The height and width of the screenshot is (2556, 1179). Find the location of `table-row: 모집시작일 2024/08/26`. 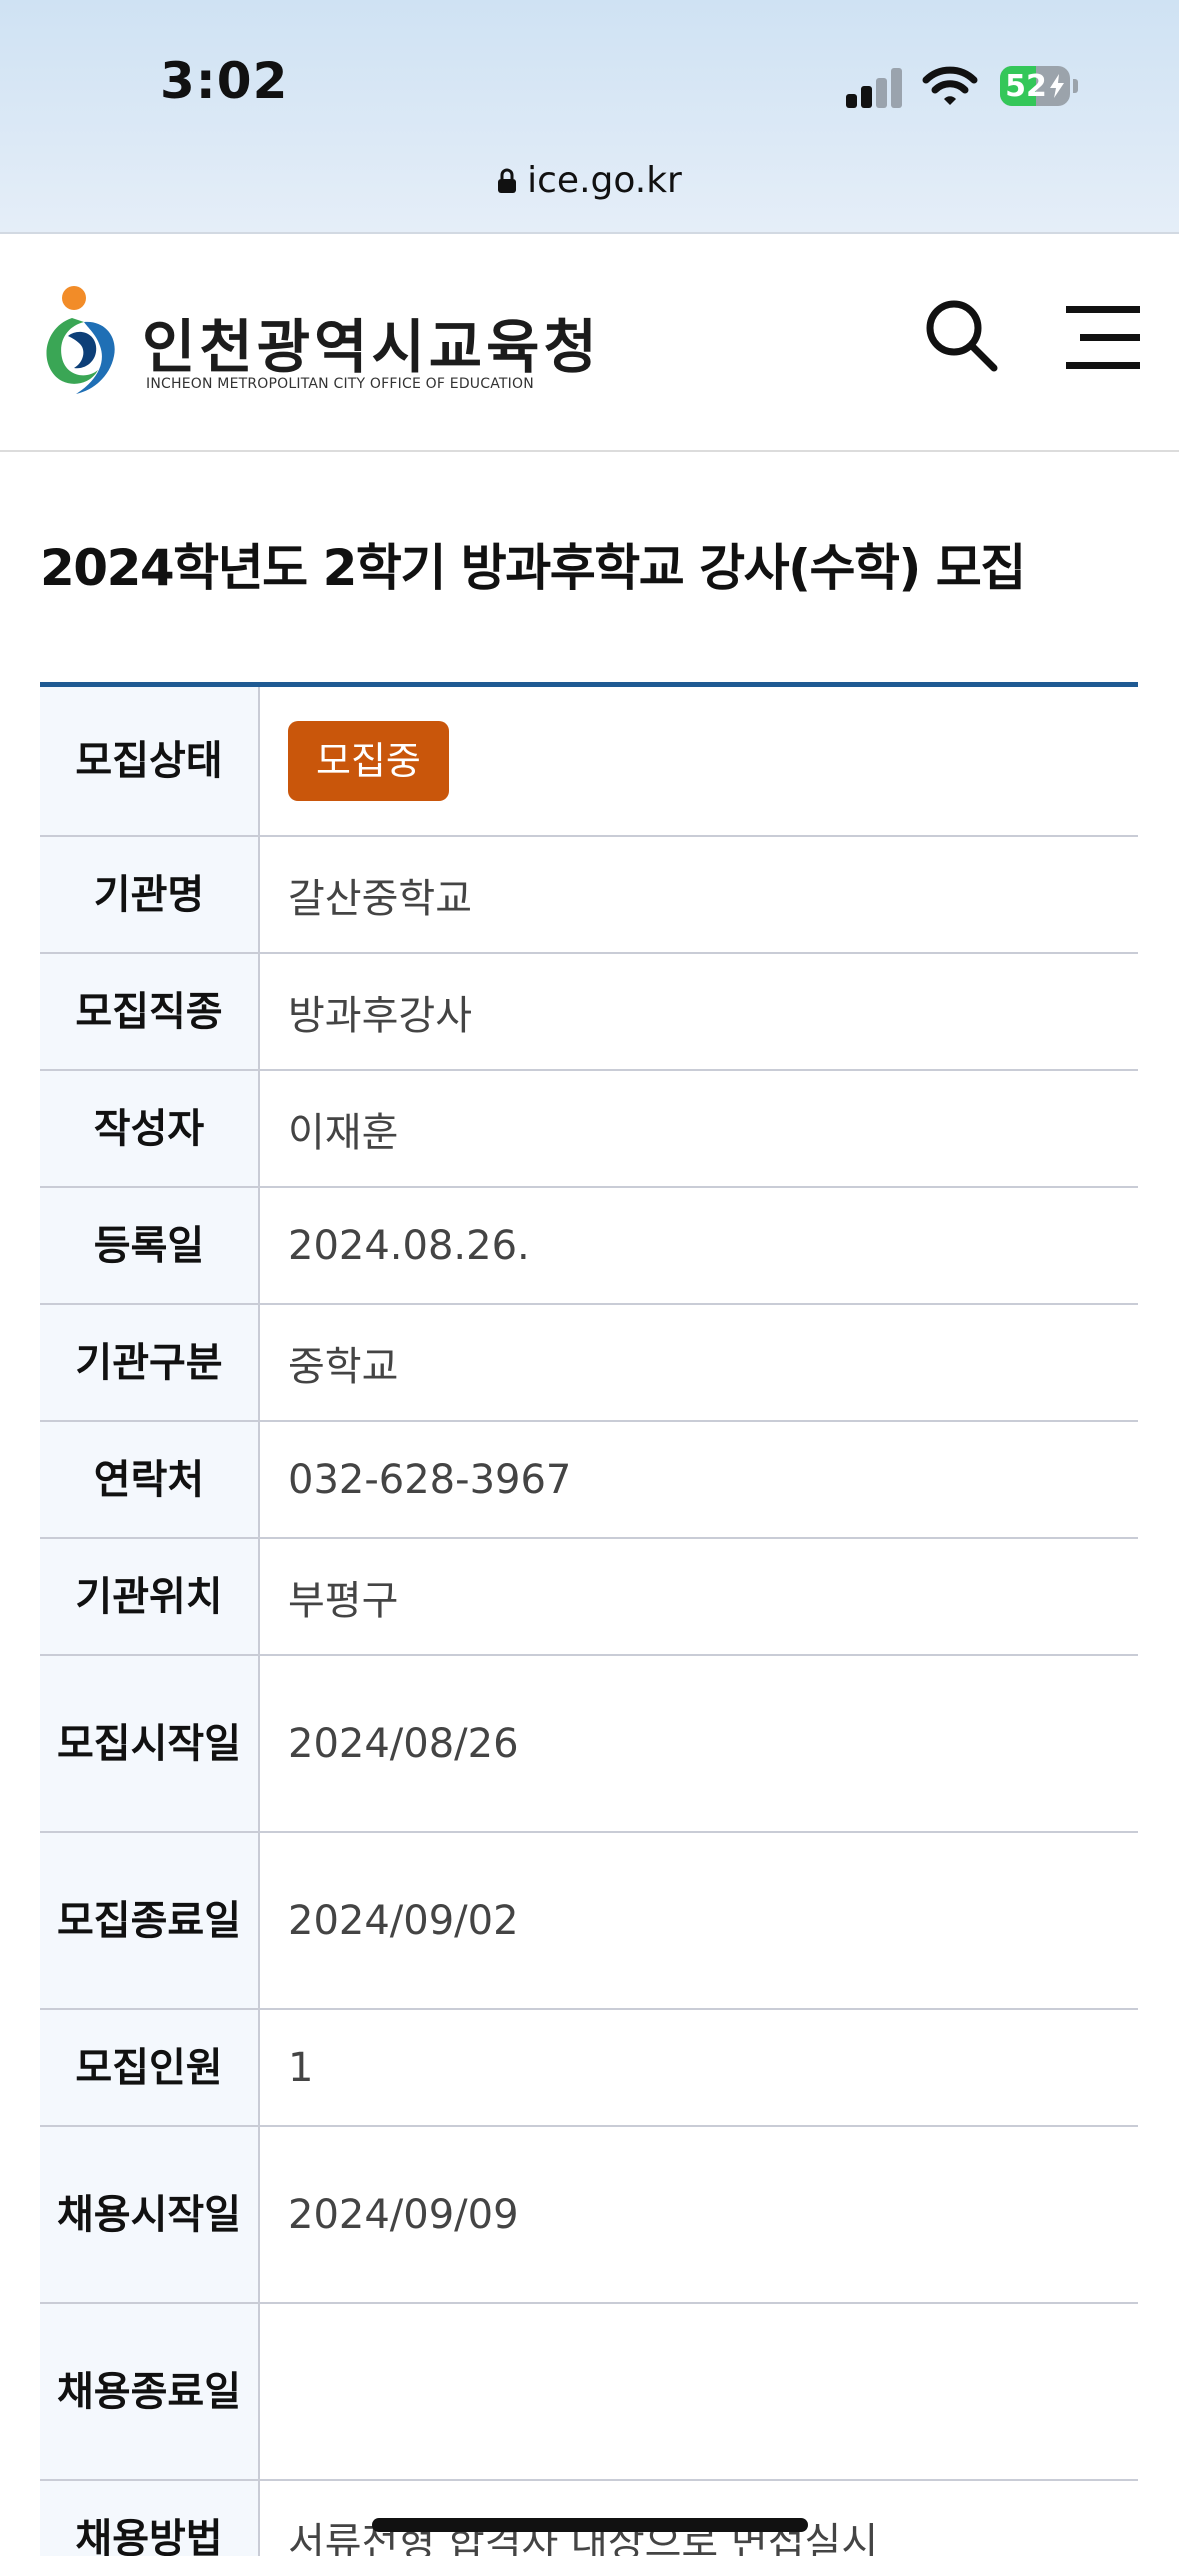

table-row: 모집시작일 2024/08/26 is located at coordinates (589, 1744).